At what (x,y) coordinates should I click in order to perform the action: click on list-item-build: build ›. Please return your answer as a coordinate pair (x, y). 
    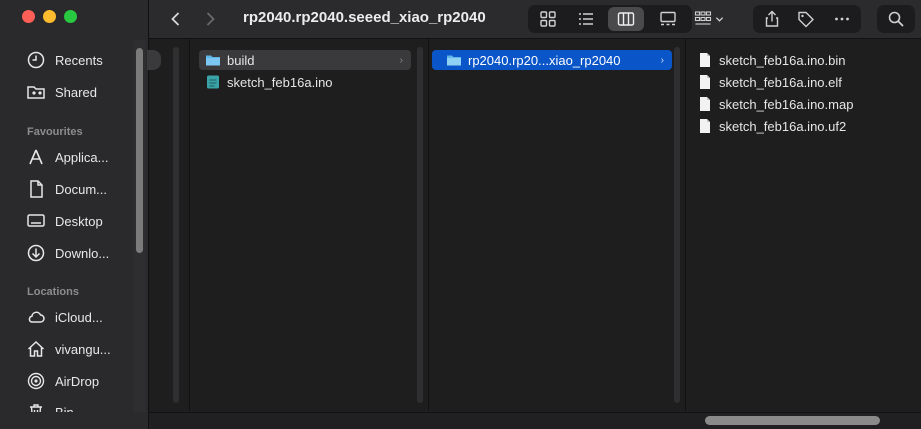
    Looking at the image, I should click on (305, 60).